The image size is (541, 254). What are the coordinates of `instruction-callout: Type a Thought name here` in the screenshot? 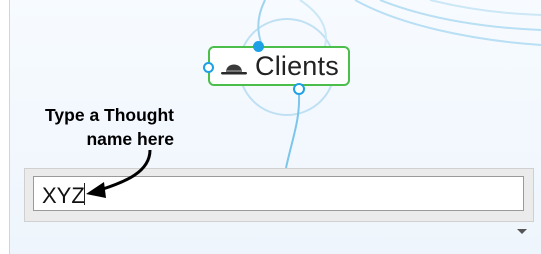 It's located at (96, 127).